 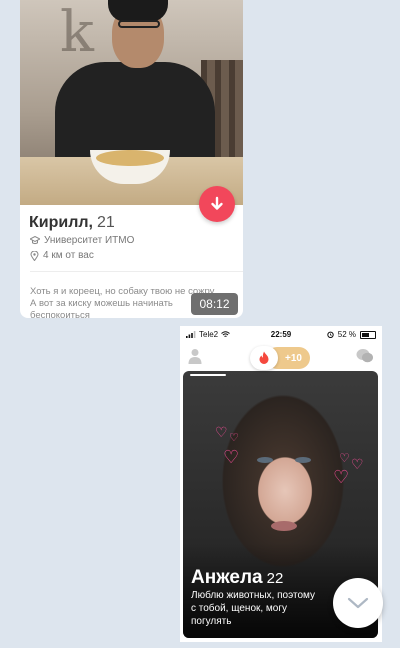 What do you see at coordinates (214, 304) in the screenshot?
I see `video-timestamp: 08:12` at bounding box center [214, 304].